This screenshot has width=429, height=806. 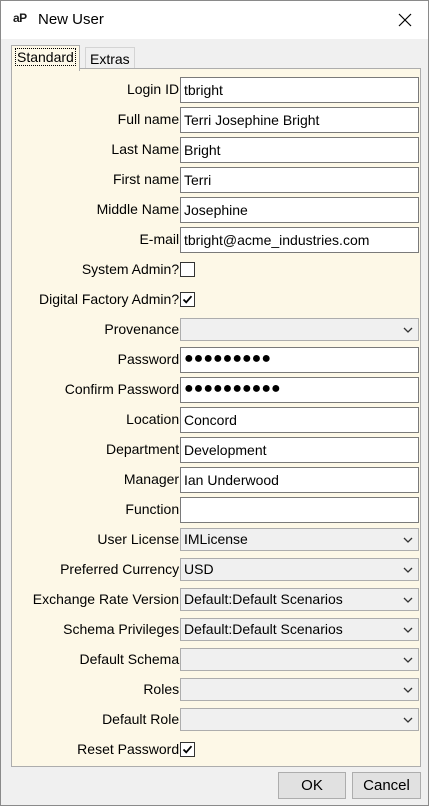 What do you see at coordinates (299, 480) in the screenshot?
I see `manager-input: Ian Underwood` at bounding box center [299, 480].